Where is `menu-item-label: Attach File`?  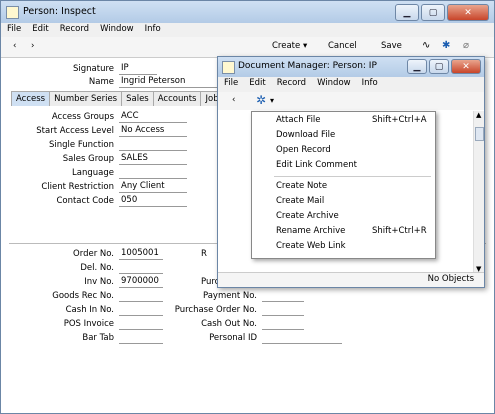
menu-item-label: Attach File is located at coordinates (298, 120).